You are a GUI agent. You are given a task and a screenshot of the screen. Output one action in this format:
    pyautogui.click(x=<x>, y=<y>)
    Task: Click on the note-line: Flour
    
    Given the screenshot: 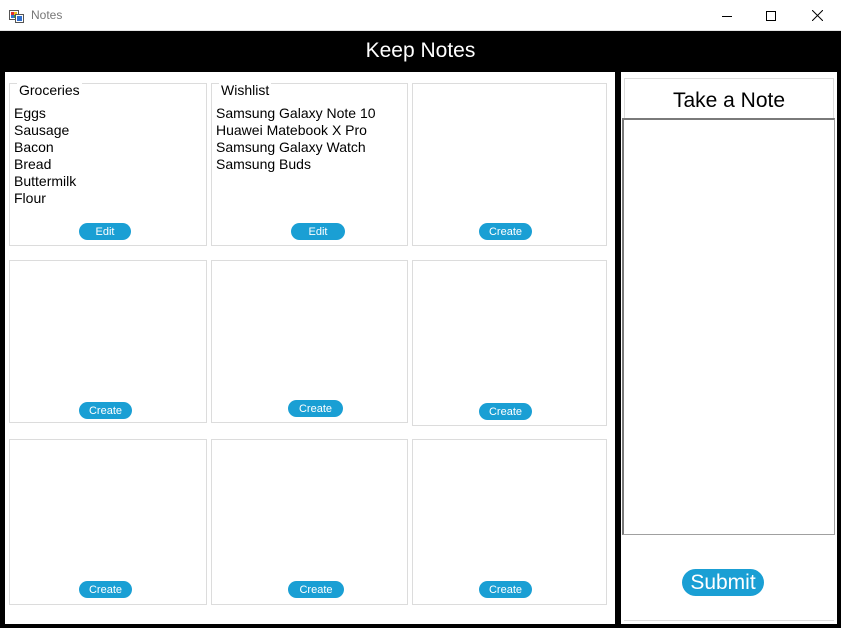 What is the action you would take?
    pyautogui.click(x=30, y=198)
    